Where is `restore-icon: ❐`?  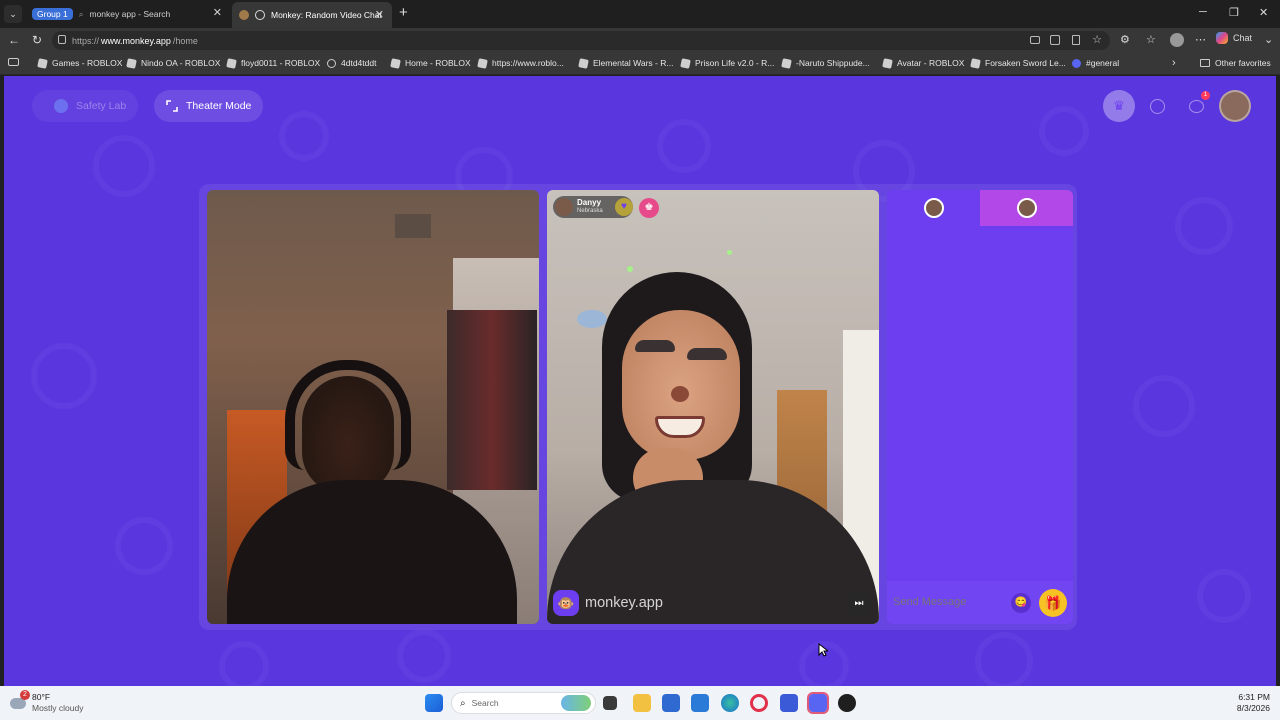
restore-icon: ❐ is located at coordinates (1234, 12).